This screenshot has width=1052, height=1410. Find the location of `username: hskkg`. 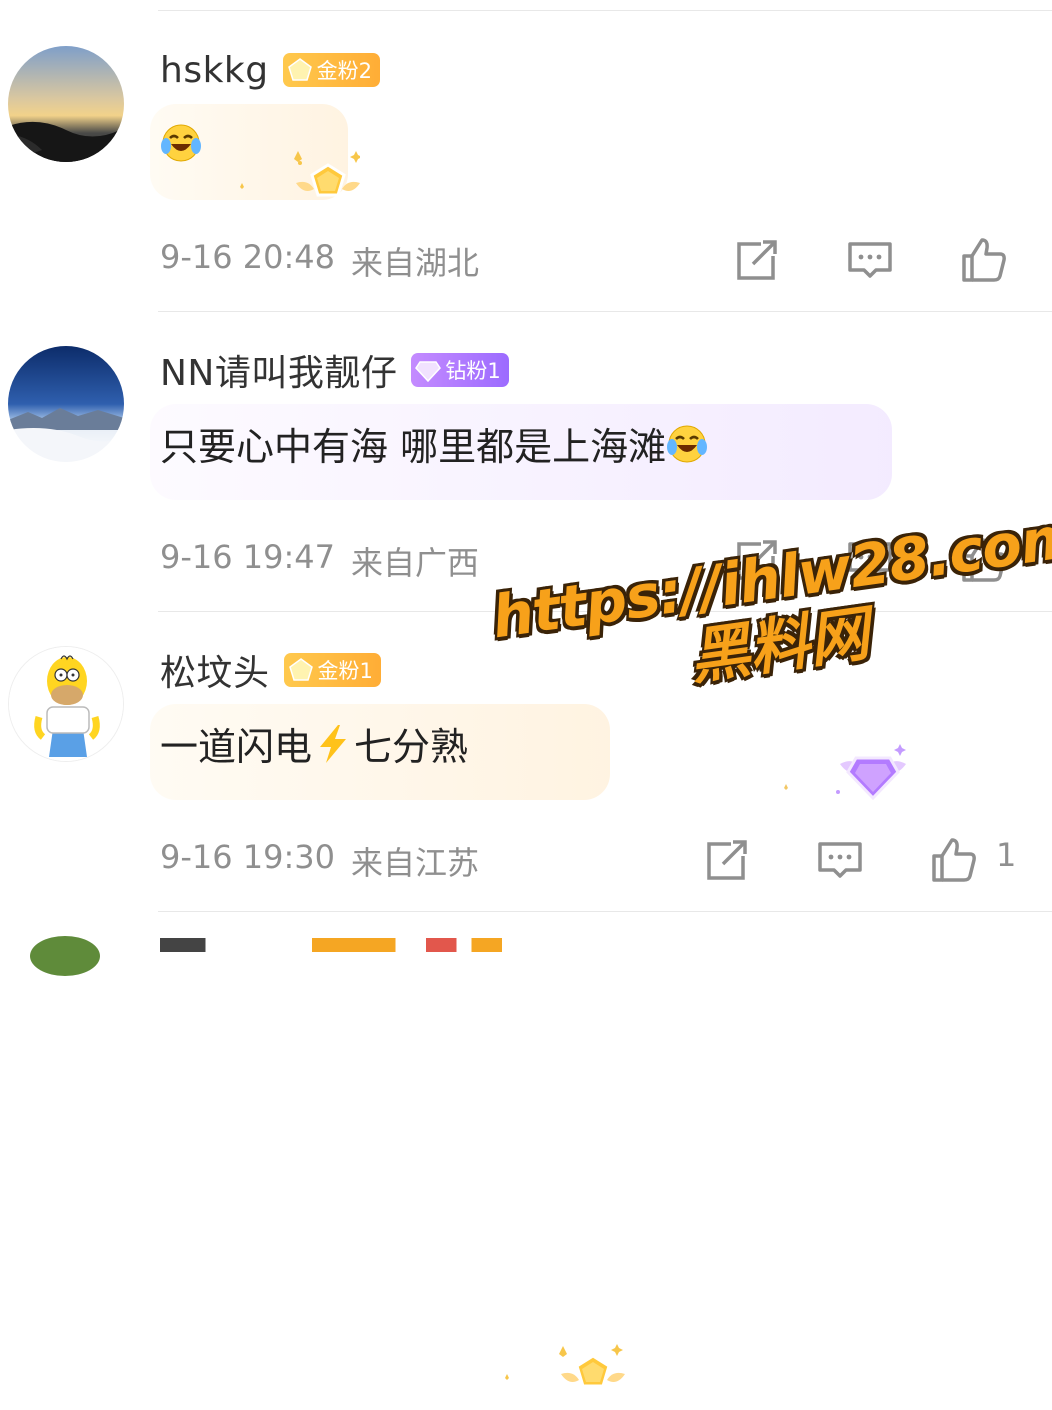

username: hskkg is located at coordinates (214, 70).